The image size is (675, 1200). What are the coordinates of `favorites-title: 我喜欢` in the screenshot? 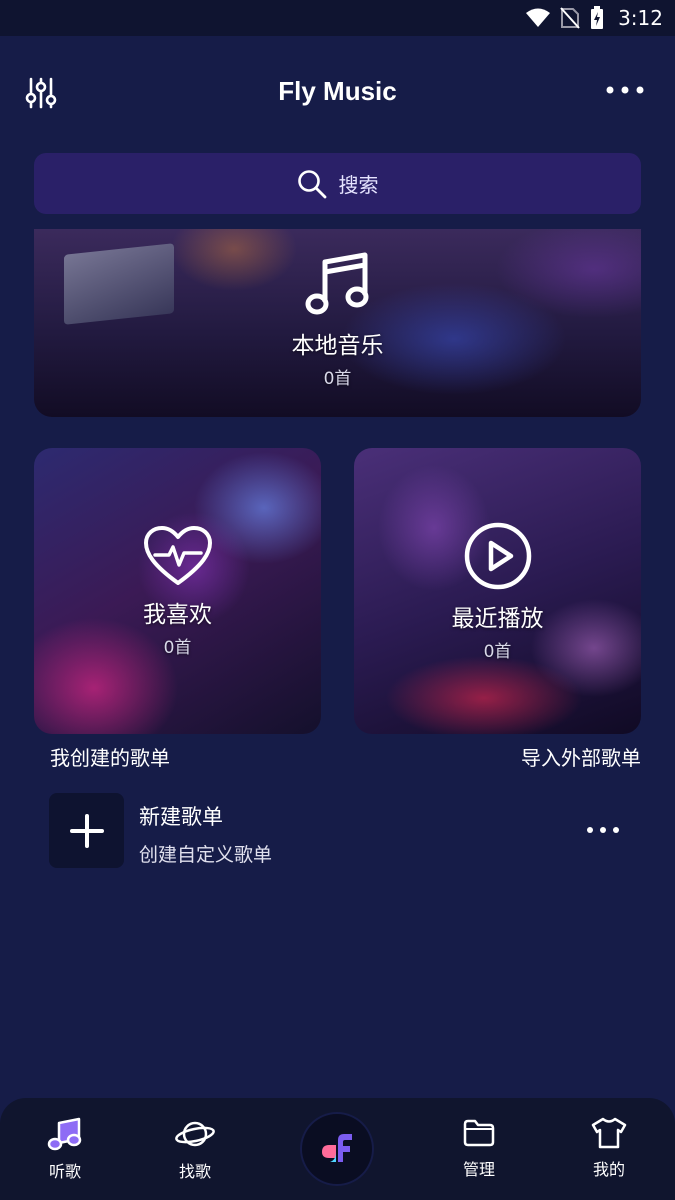 It's located at (177, 614).